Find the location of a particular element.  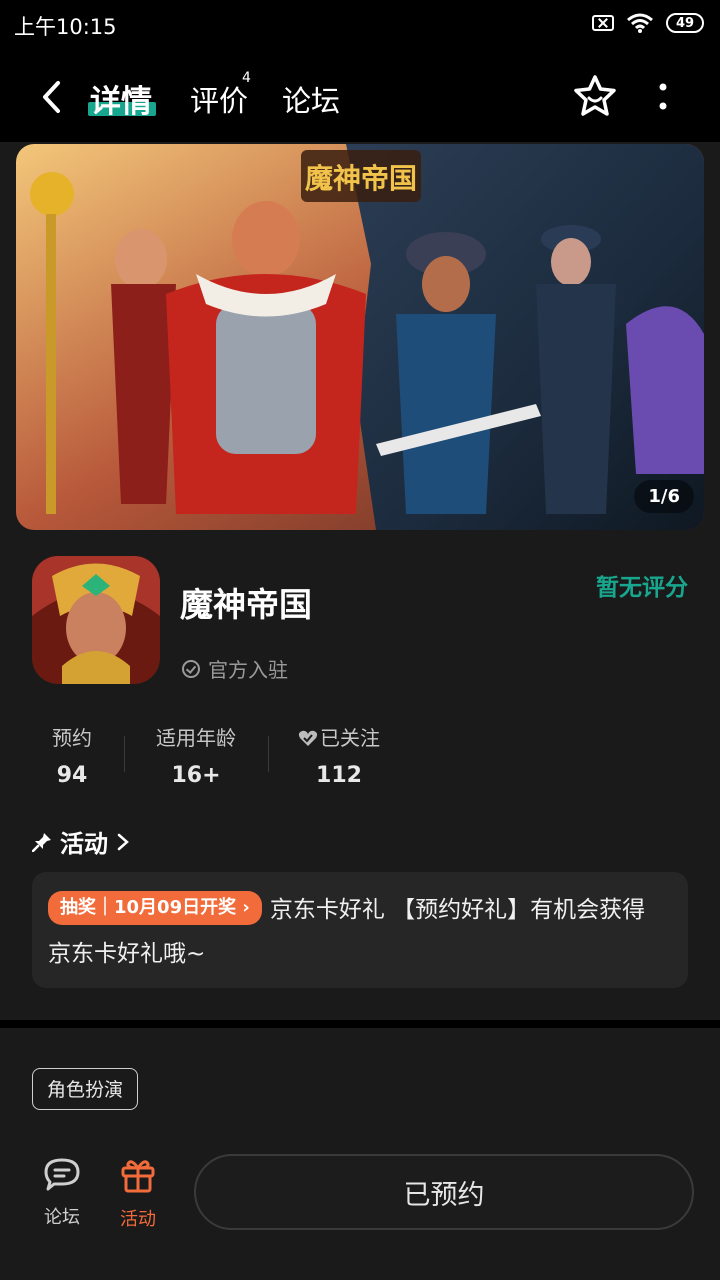

wifi-icon is located at coordinates (640, 23).